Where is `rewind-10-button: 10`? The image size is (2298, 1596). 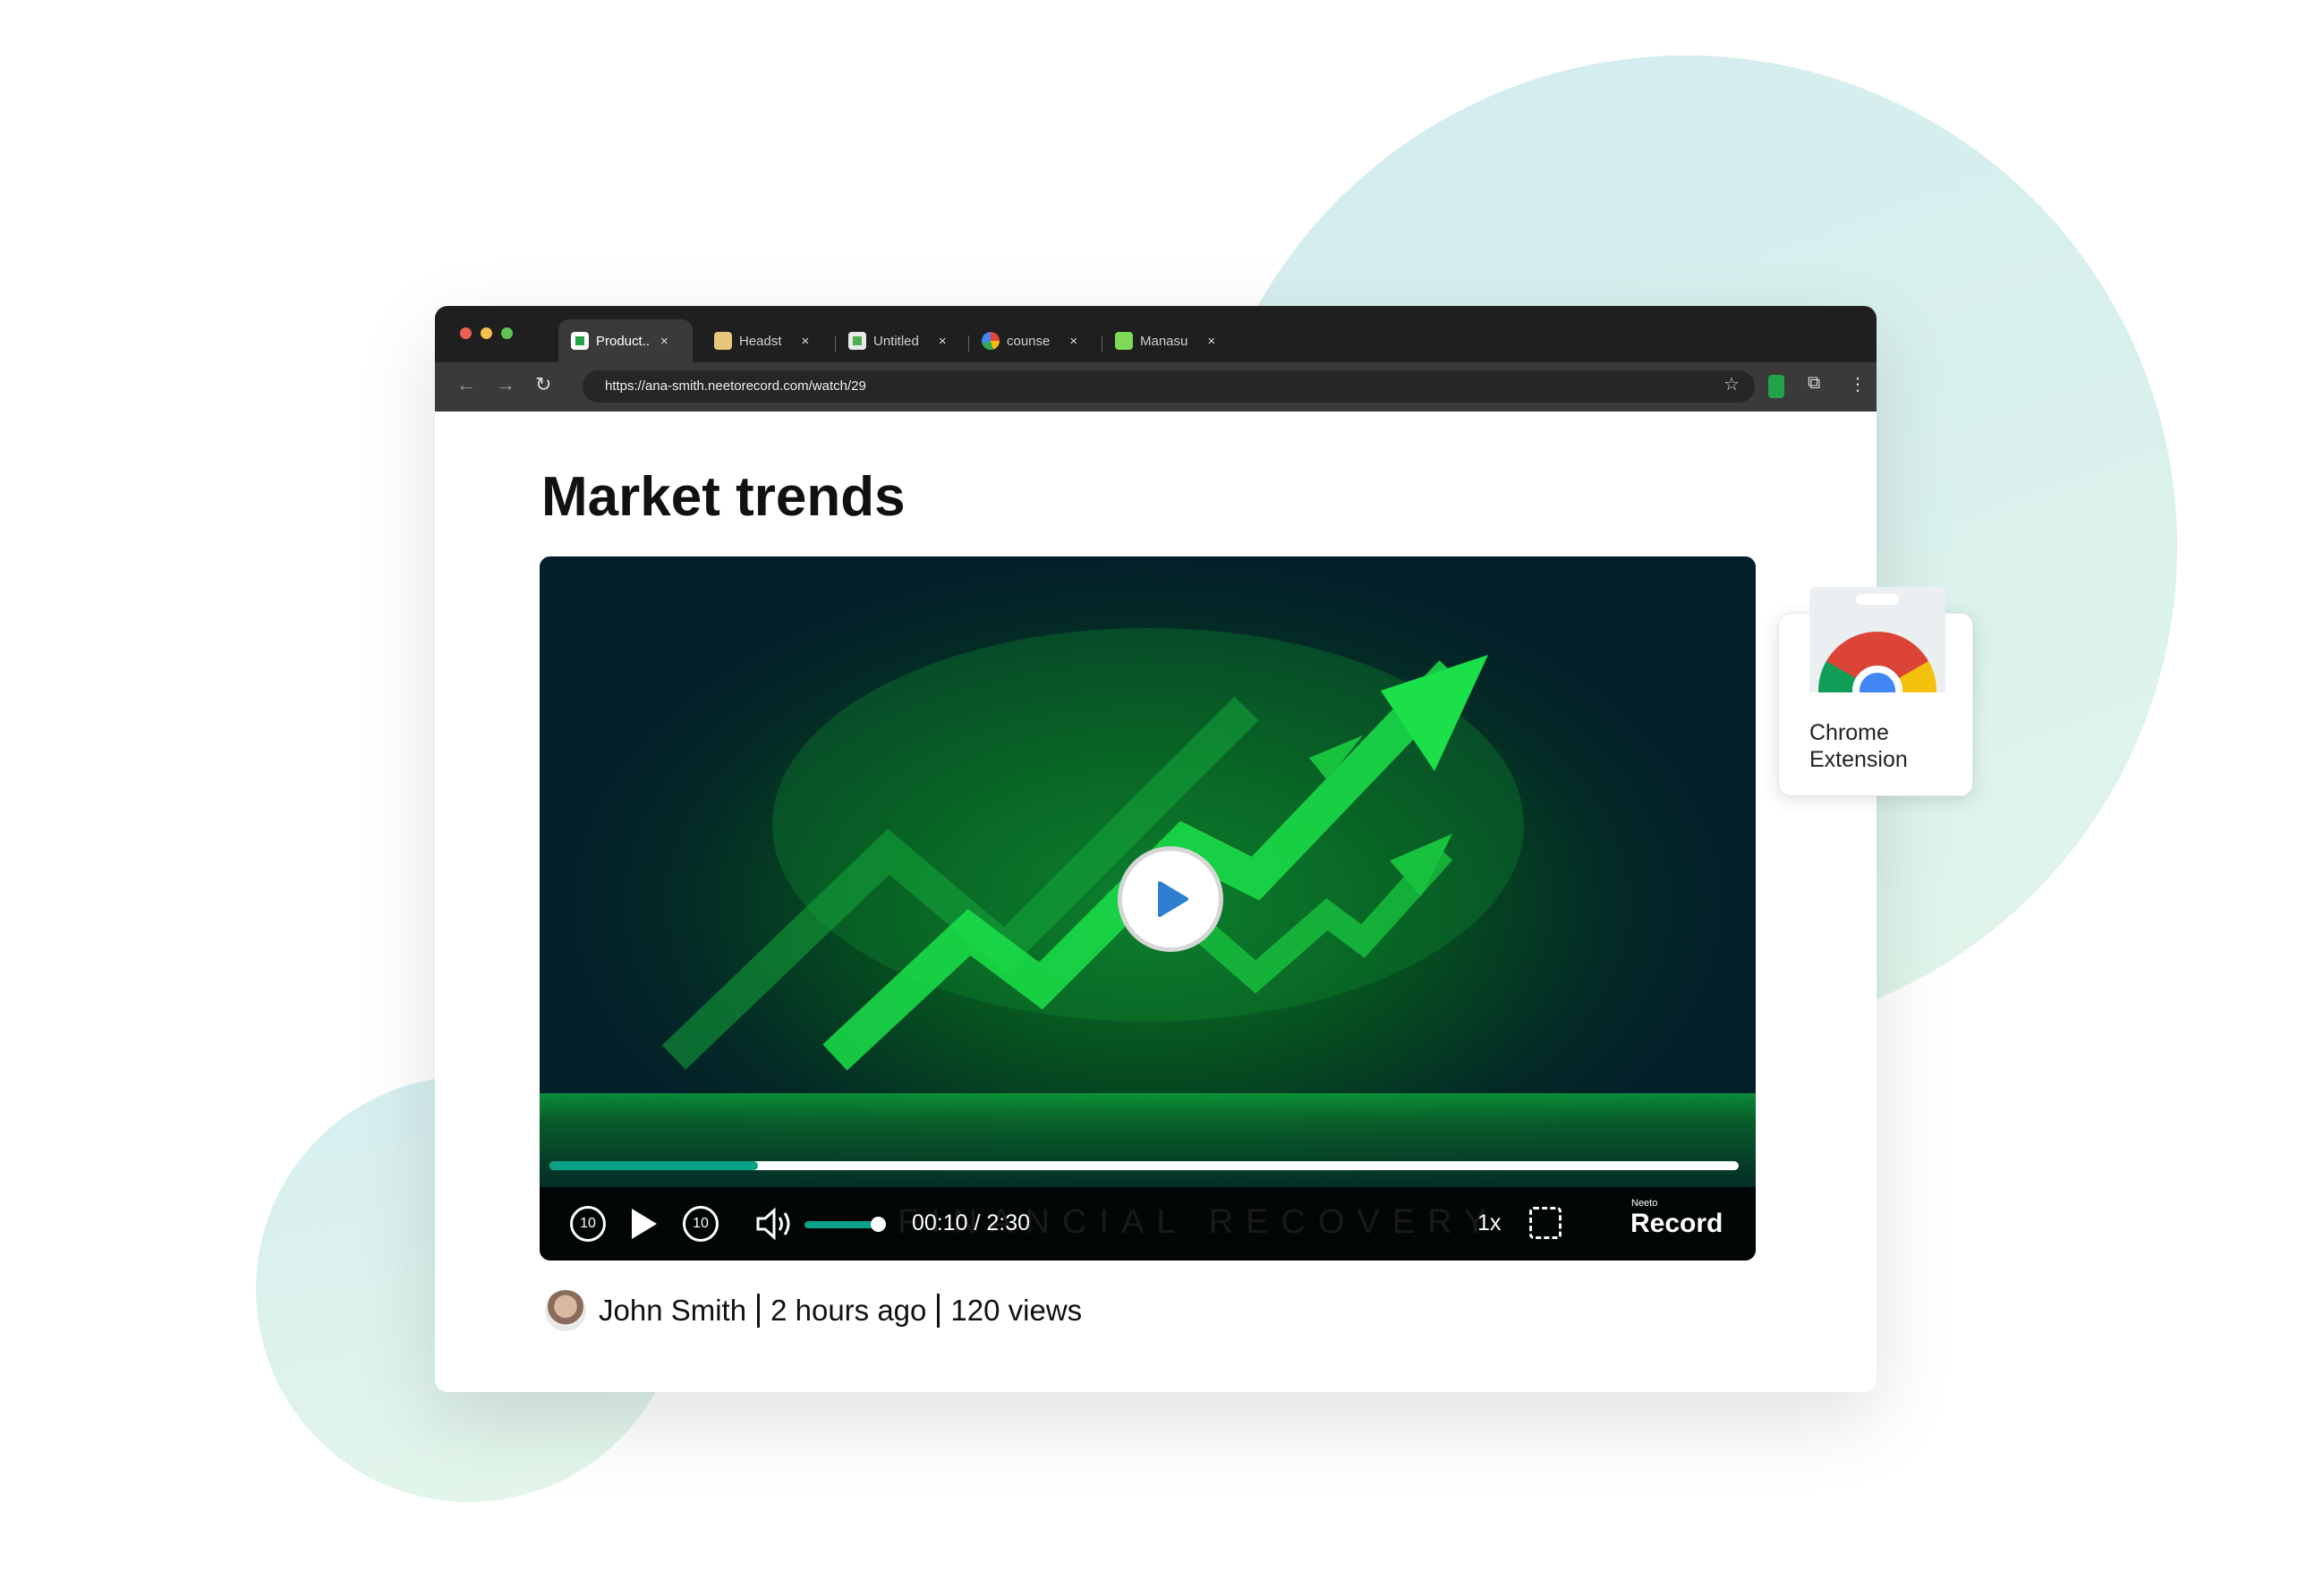
rewind-10-button: 10 is located at coordinates (588, 1224).